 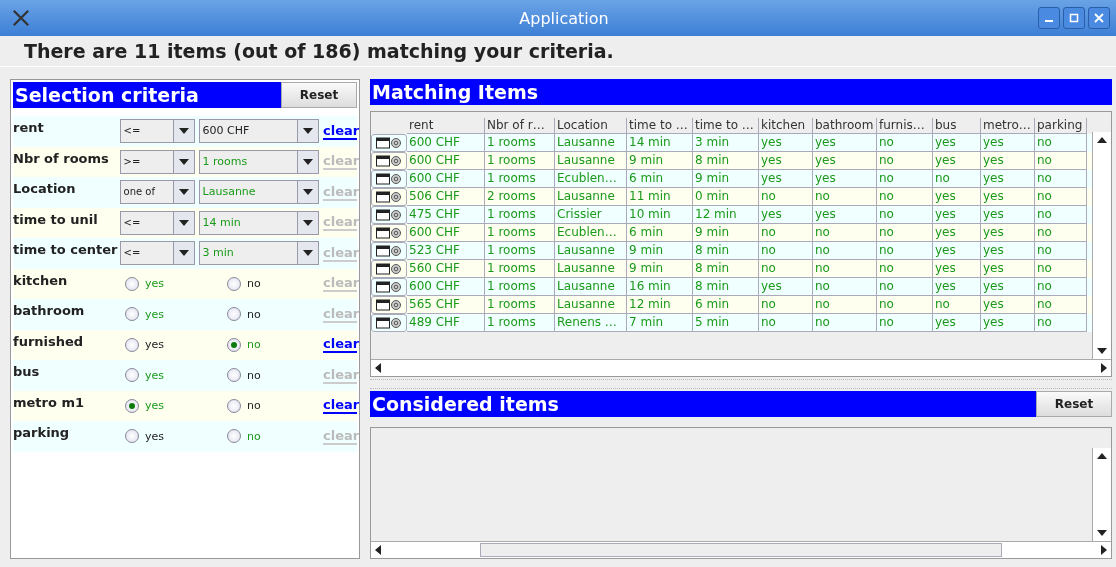 What do you see at coordinates (258, 131) in the screenshot?
I see `value-dropdown: 600 CHF` at bounding box center [258, 131].